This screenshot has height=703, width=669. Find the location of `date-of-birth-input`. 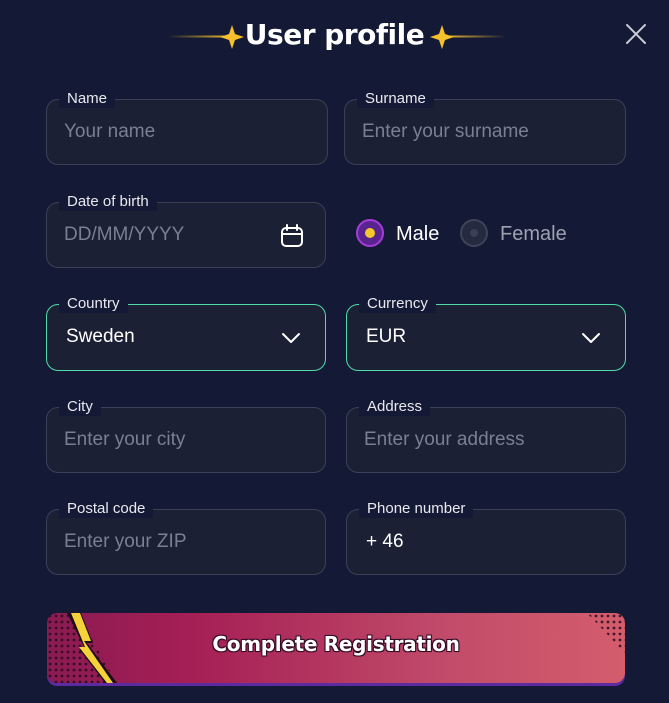

date-of-birth-input is located at coordinates (159, 235).